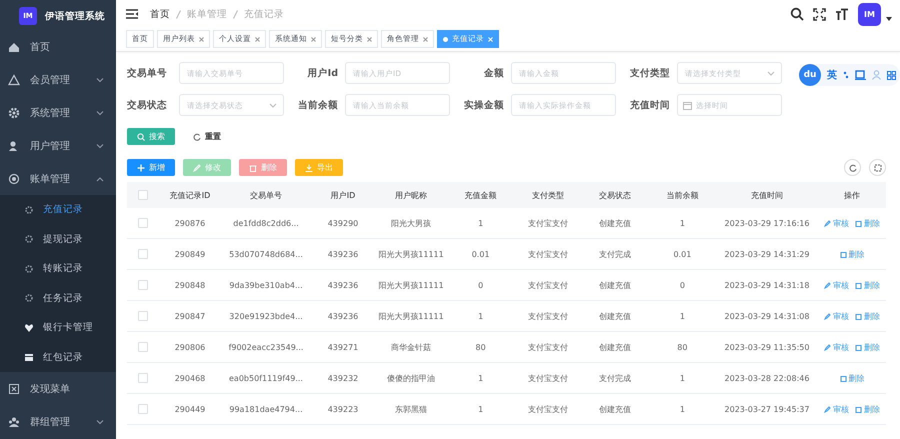 Image resolution: width=900 pixels, height=439 pixels. What do you see at coordinates (687, 105) in the screenshot?
I see `calendar-icon` at bounding box center [687, 105].